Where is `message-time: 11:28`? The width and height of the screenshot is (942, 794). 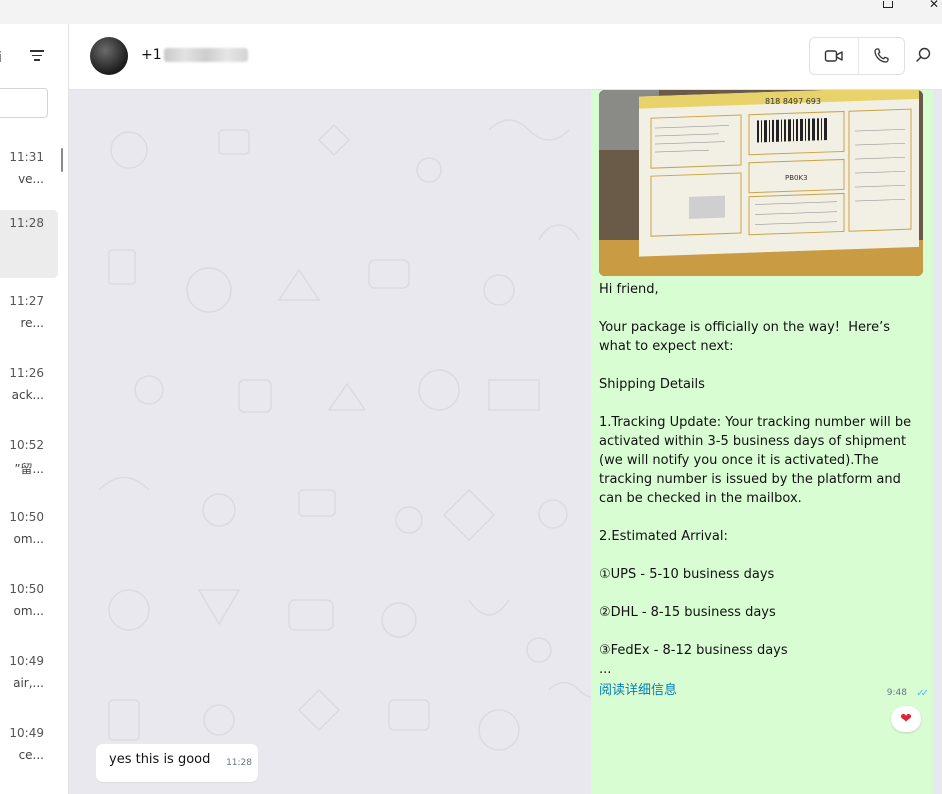
message-time: 11:28 is located at coordinates (239, 763).